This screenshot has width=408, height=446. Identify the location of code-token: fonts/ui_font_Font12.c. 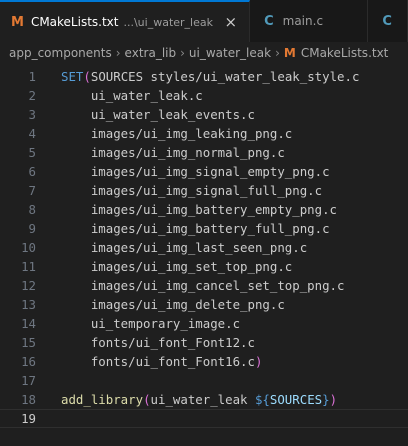
(172, 342).